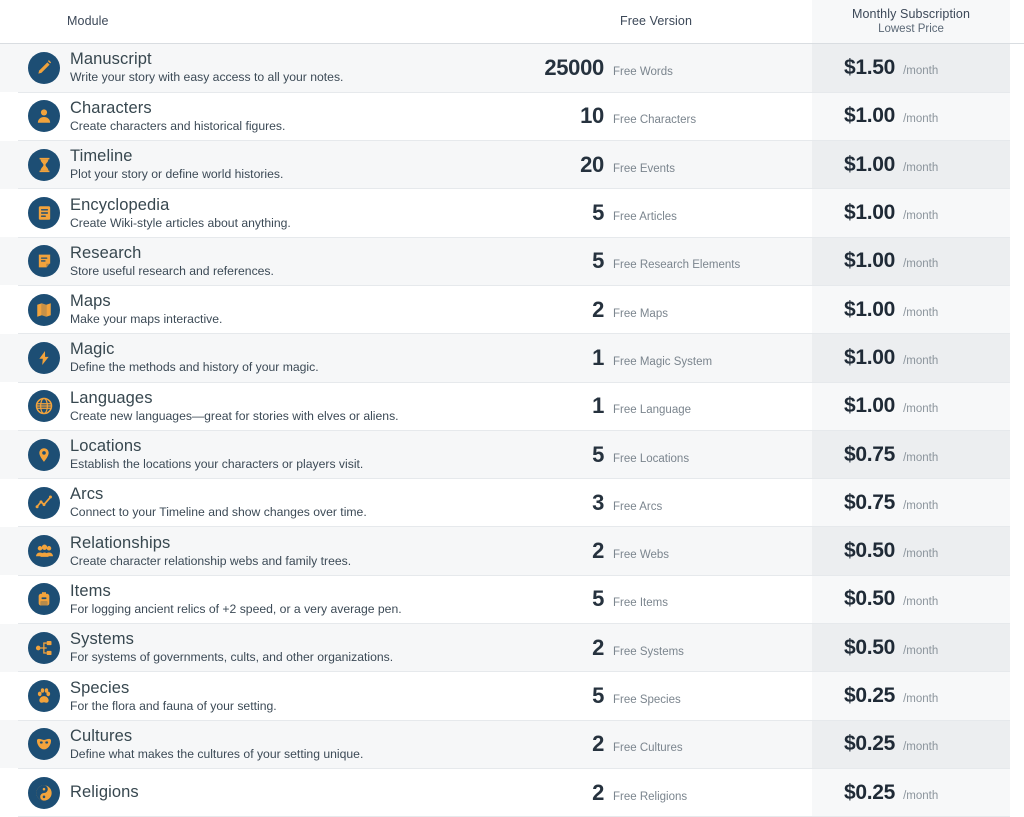 This screenshot has height=817, width=1024. Describe the element at coordinates (656, 310) in the screenshot. I see `free-version-cell: 2 Free Maps` at that location.